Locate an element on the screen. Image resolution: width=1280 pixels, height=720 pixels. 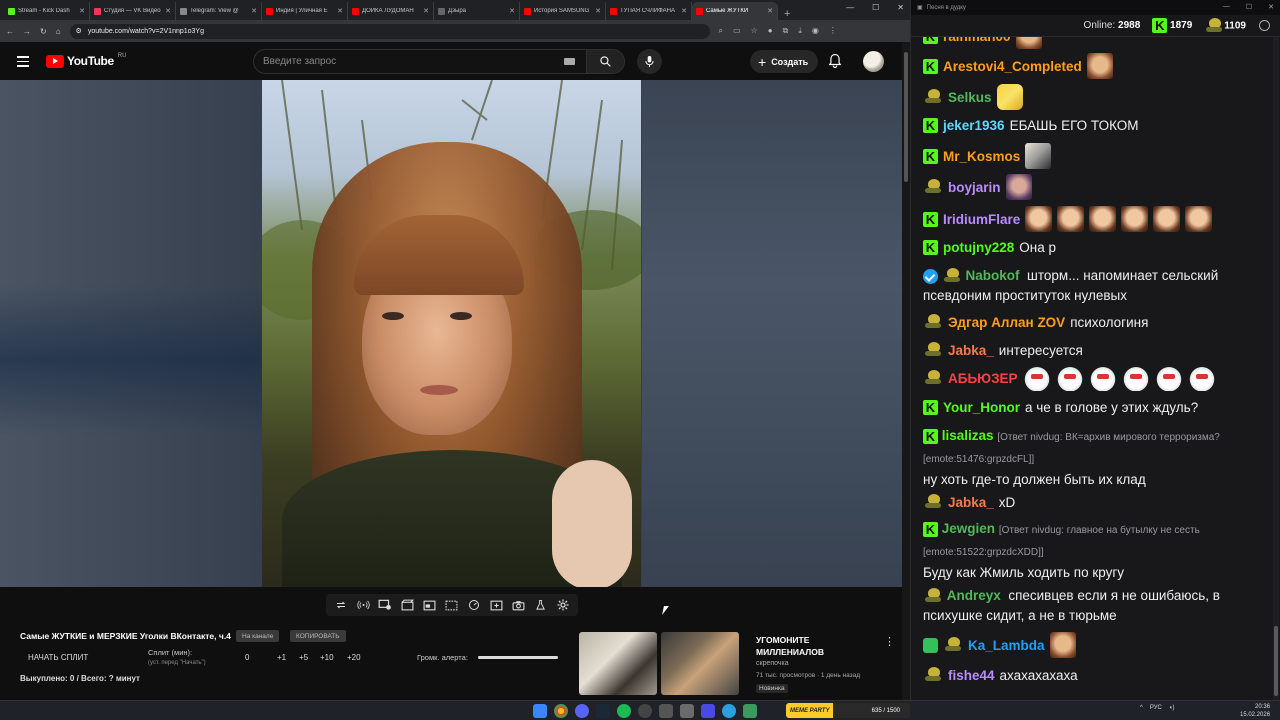
menu-icon: ⋮ is located at coordinates (833, 31).